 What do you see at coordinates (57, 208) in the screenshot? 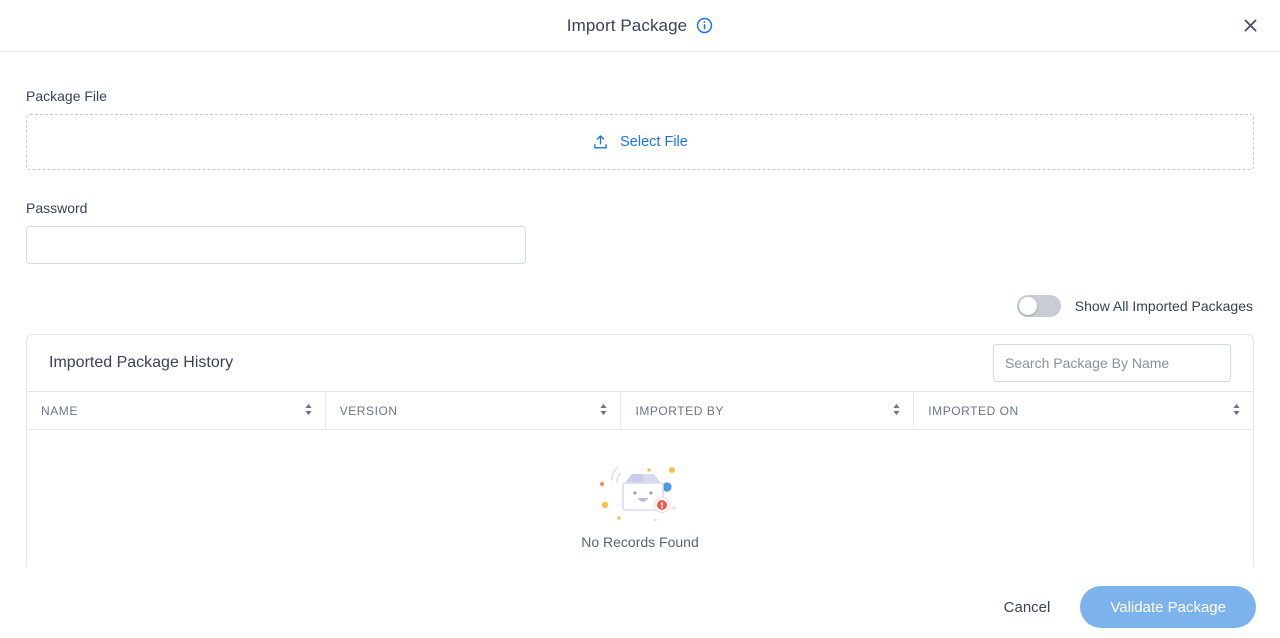
I see `password-label: Password` at bounding box center [57, 208].